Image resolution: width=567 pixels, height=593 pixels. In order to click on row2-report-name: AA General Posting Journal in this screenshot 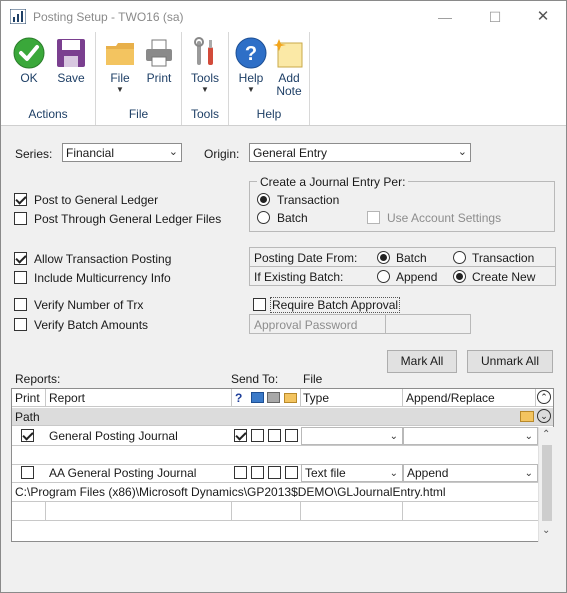, I will do `click(123, 473)`.